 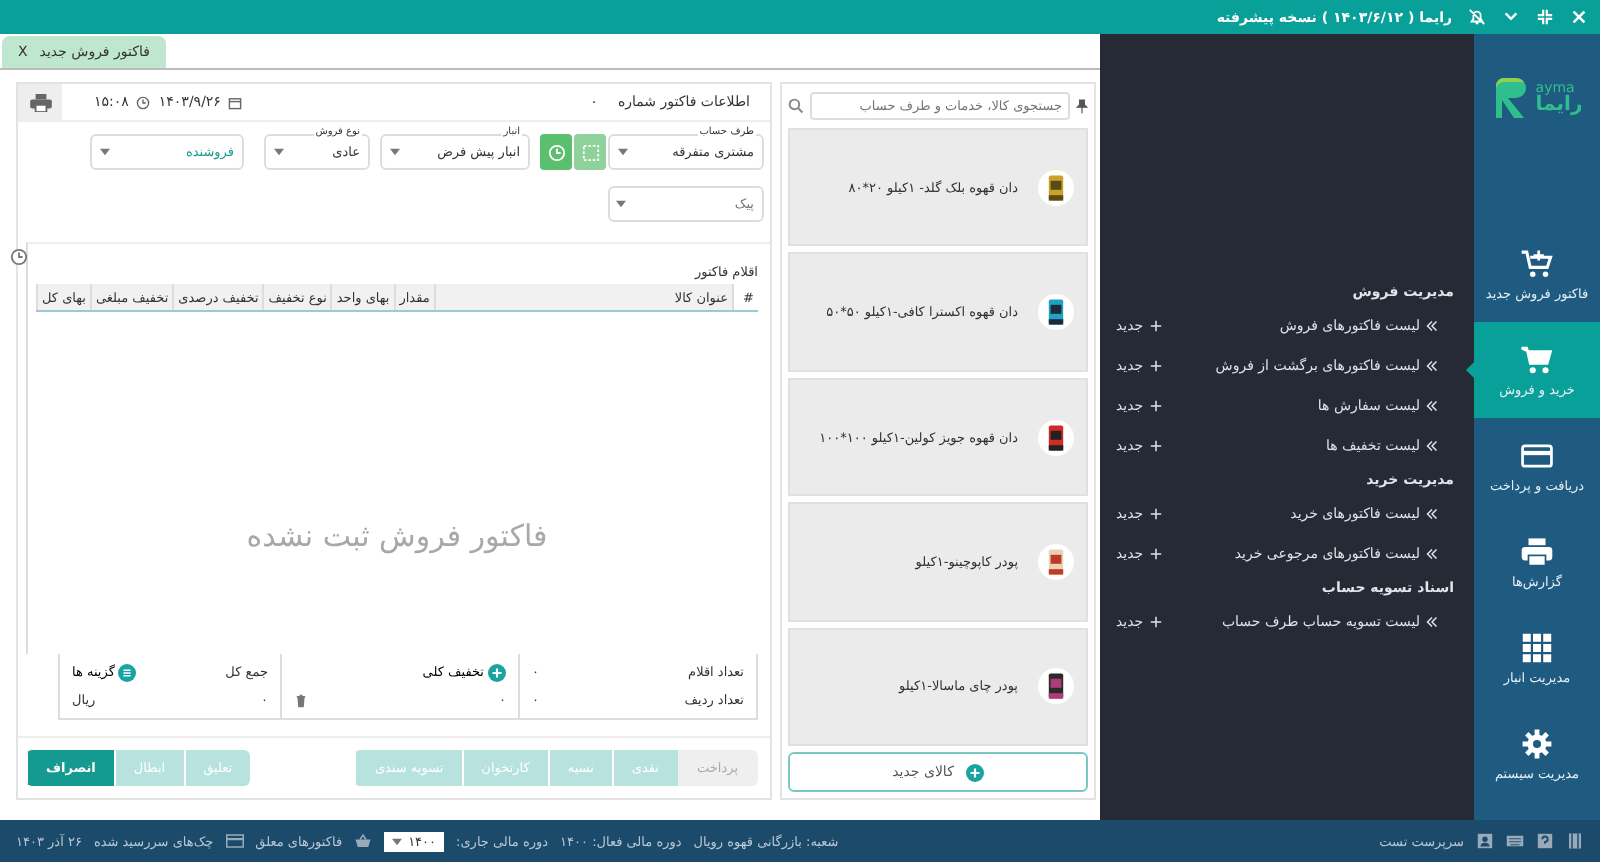 I want to click on pin-icon, so click(x=1082, y=106).